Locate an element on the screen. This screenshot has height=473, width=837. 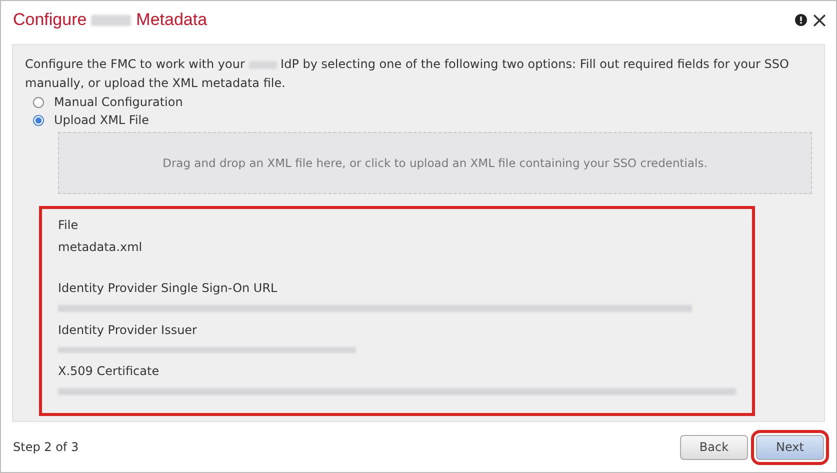
field-value: metadata.xml is located at coordinates (101, 247).